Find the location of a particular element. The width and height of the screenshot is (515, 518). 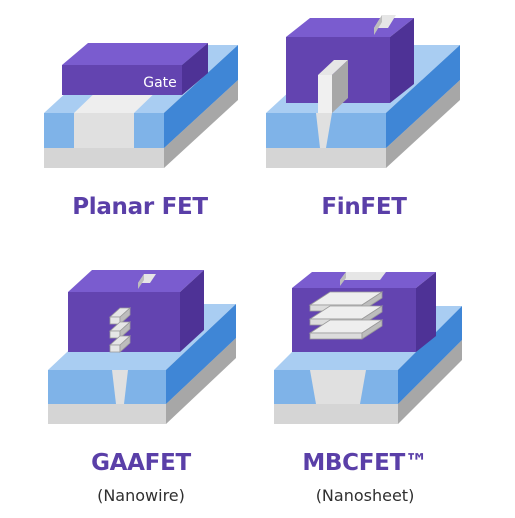

planar-fet-structure-icon: Gate is located at coordinates (141, 105).